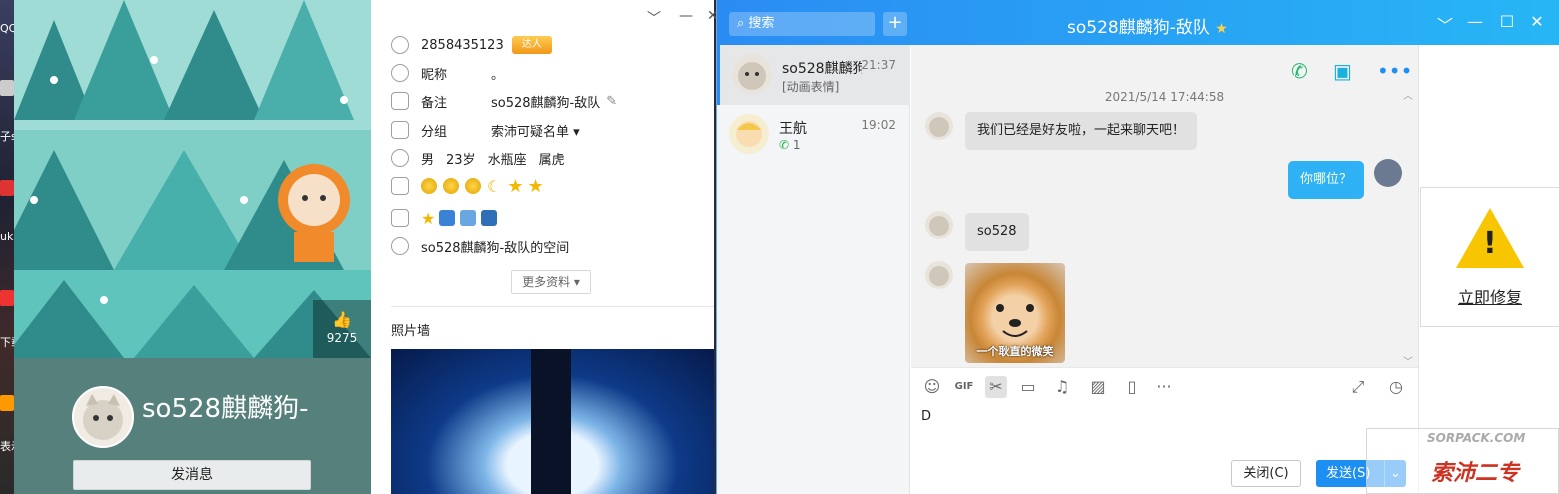 The image size is (1559, 494). I want to click on qq-number: 2858435123, so click(462, 45).